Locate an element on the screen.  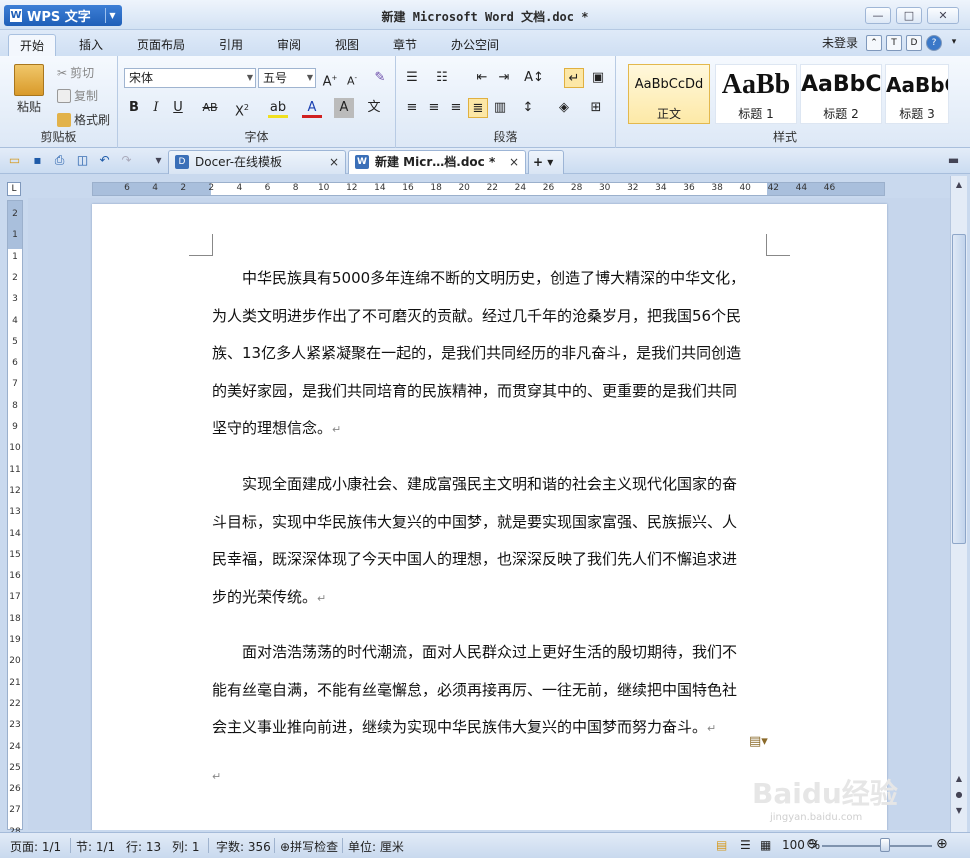
maximize-button: □ is located at coordinates (909, 15).